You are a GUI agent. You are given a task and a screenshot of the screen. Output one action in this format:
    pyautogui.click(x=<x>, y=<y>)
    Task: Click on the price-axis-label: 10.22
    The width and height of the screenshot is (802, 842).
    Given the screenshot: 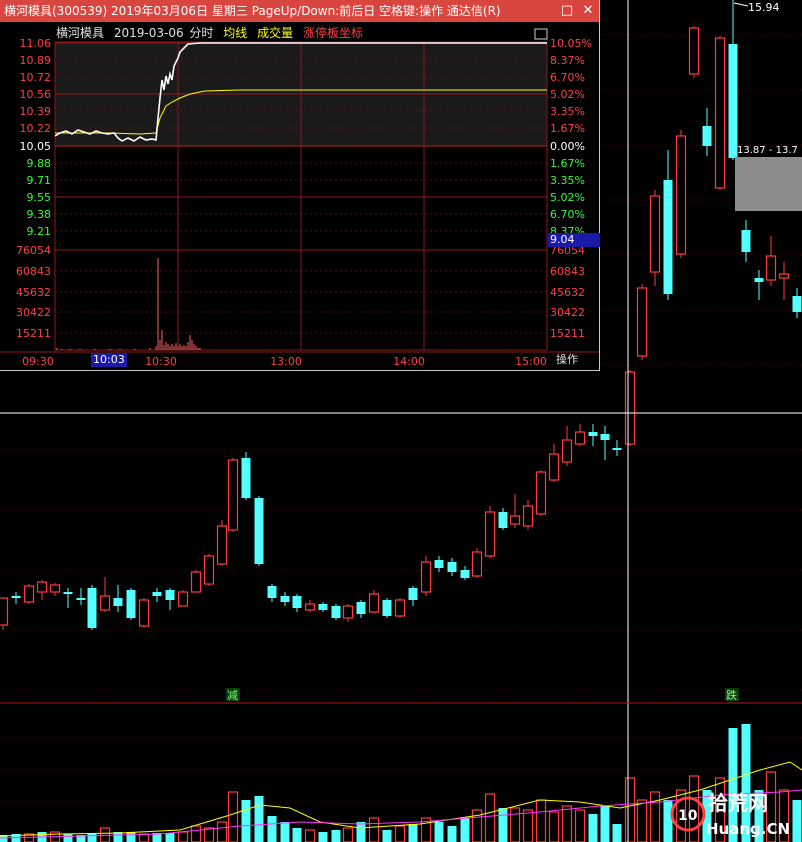 What is the action you would take?
    pyautogui.click(x=36, y=128)
    